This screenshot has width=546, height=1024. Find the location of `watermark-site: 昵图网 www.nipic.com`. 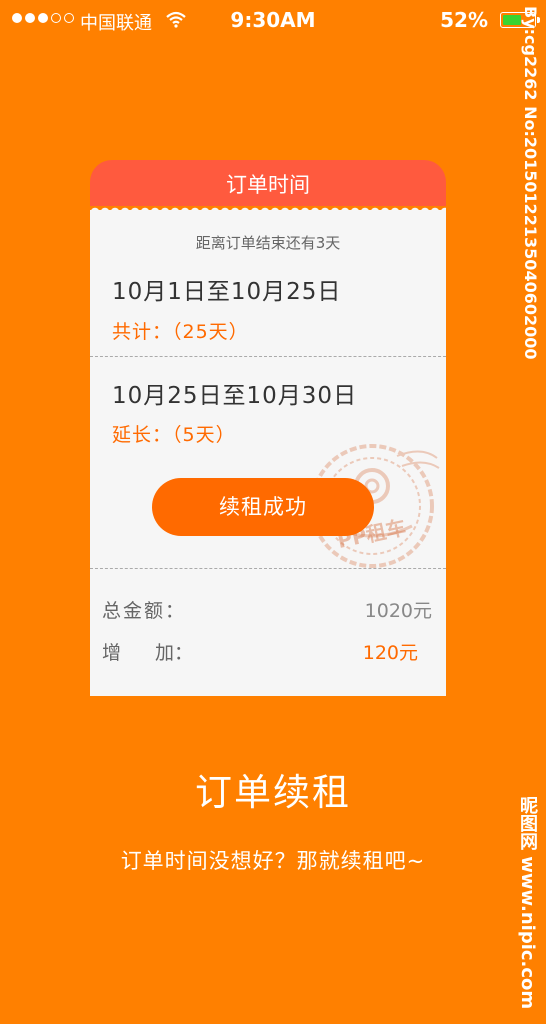

watermark-site: 昵图网 www.nipic.com is located at coordinates (527, 903).